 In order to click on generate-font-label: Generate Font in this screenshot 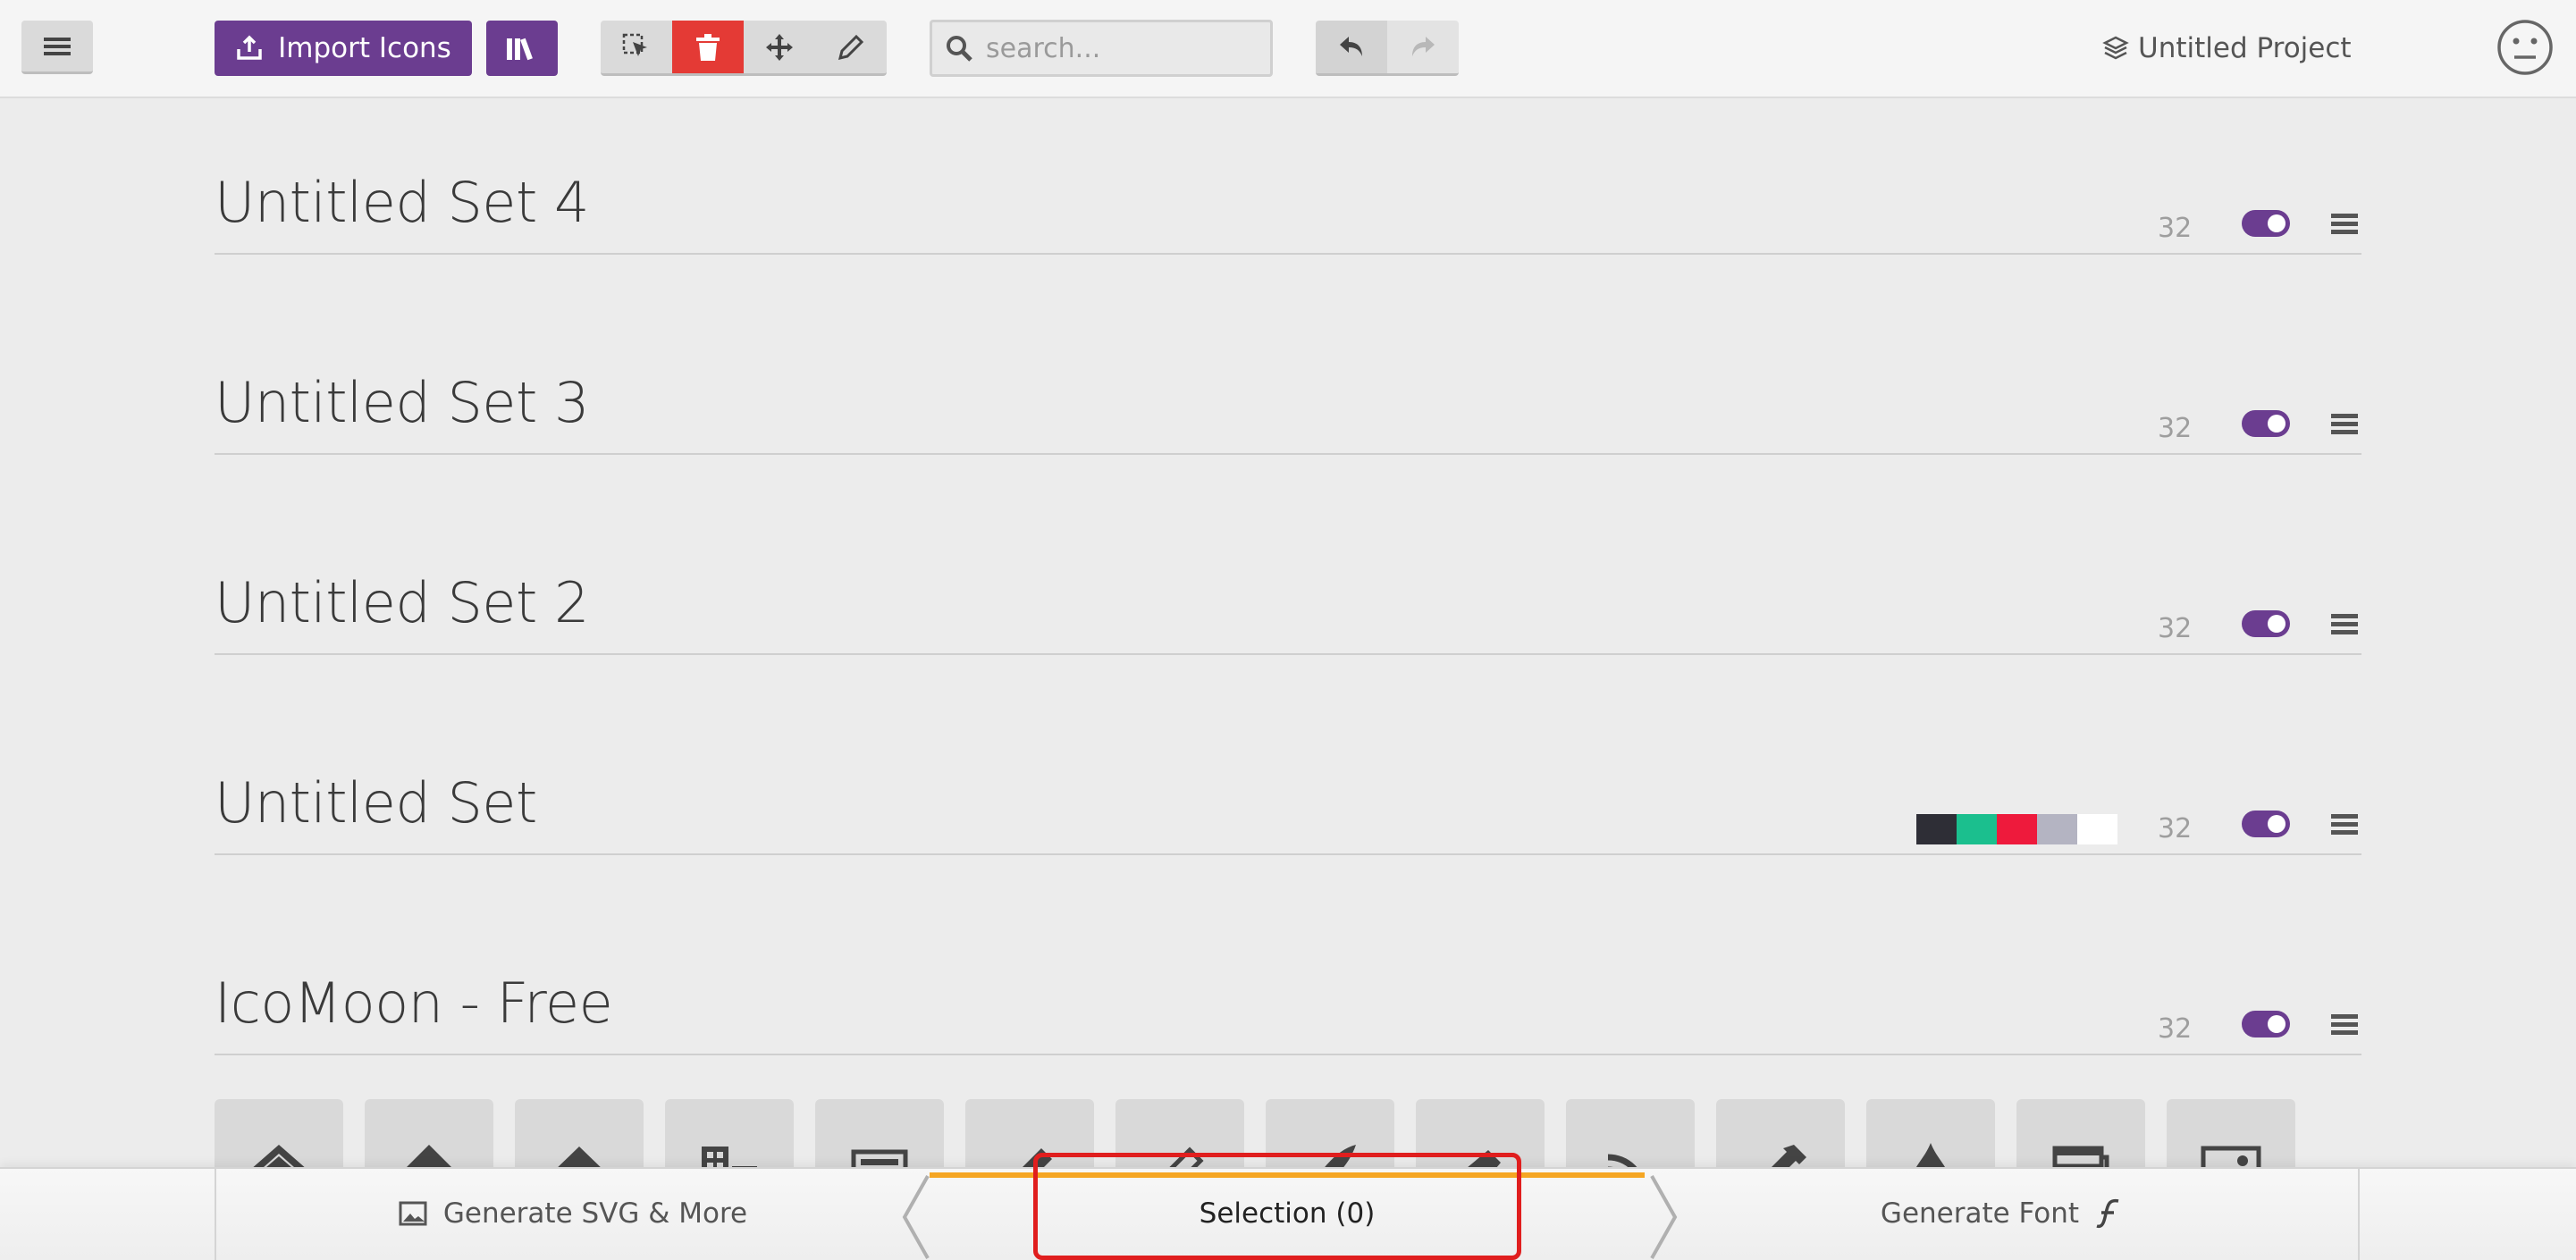, I will do `click(1980, 1213)`.